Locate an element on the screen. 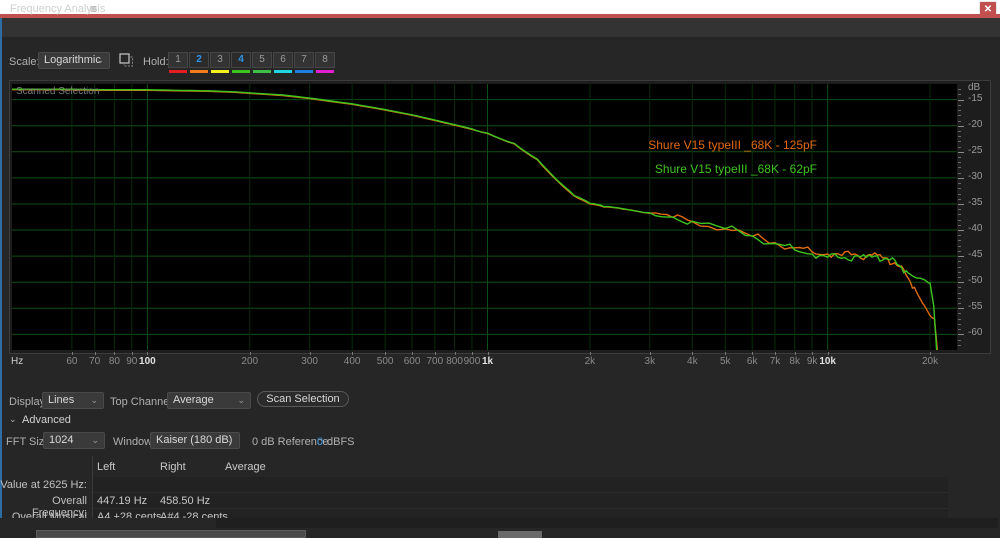 The width and height of the screenshot is (1000, 538). db-axis-tick-label: -30 is located at coordinates (975, 176).